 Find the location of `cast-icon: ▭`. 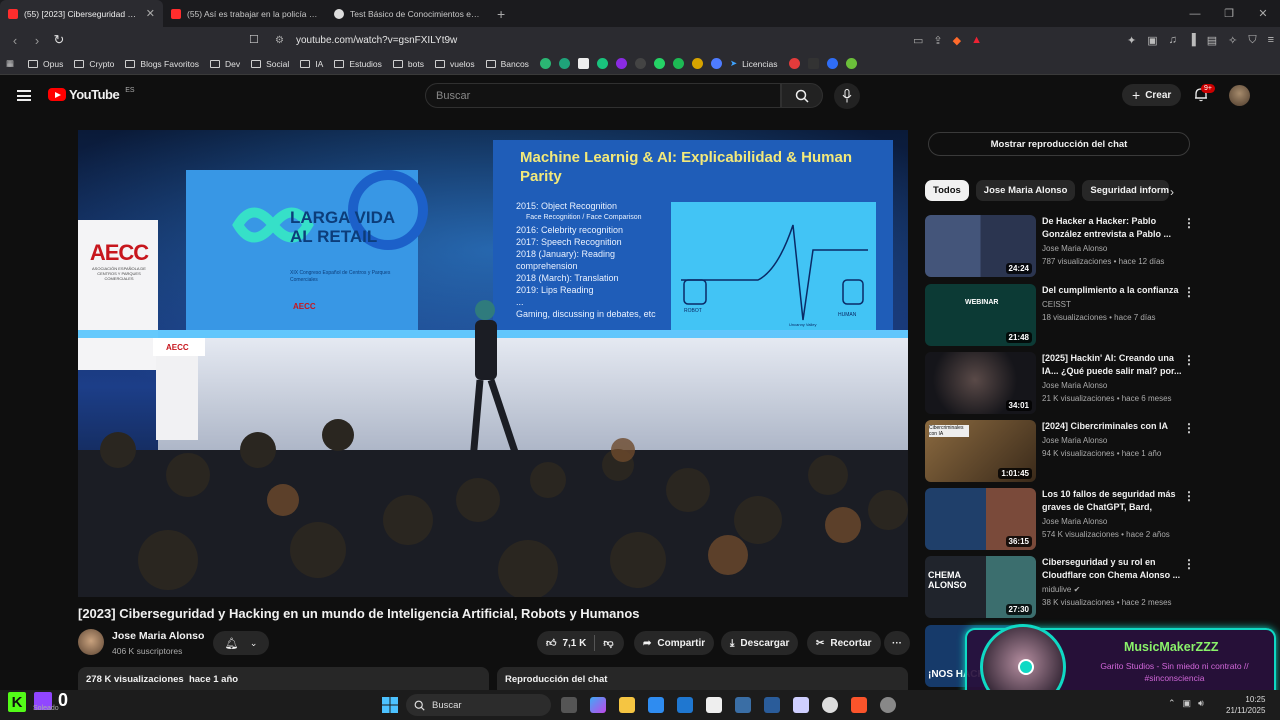

cast-icon: ▭ is located at coordinates (918, 40).